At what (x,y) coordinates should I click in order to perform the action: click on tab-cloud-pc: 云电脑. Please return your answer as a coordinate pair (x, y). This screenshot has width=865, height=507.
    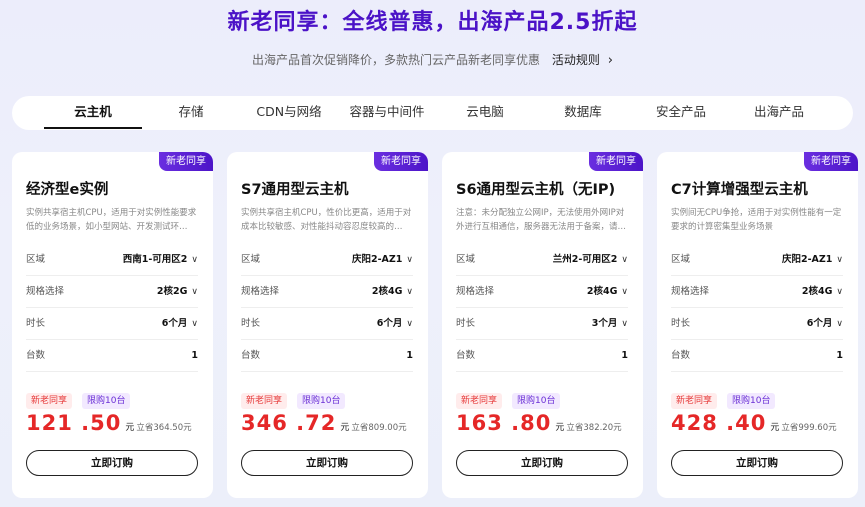
    Looking at the image, I should click on (485, 113).